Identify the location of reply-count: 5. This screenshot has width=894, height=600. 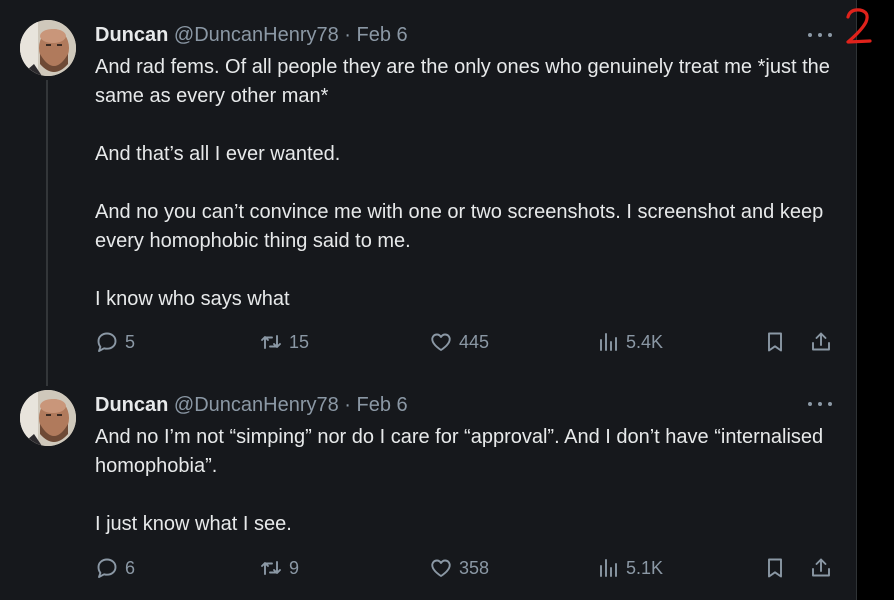
(130, 341).